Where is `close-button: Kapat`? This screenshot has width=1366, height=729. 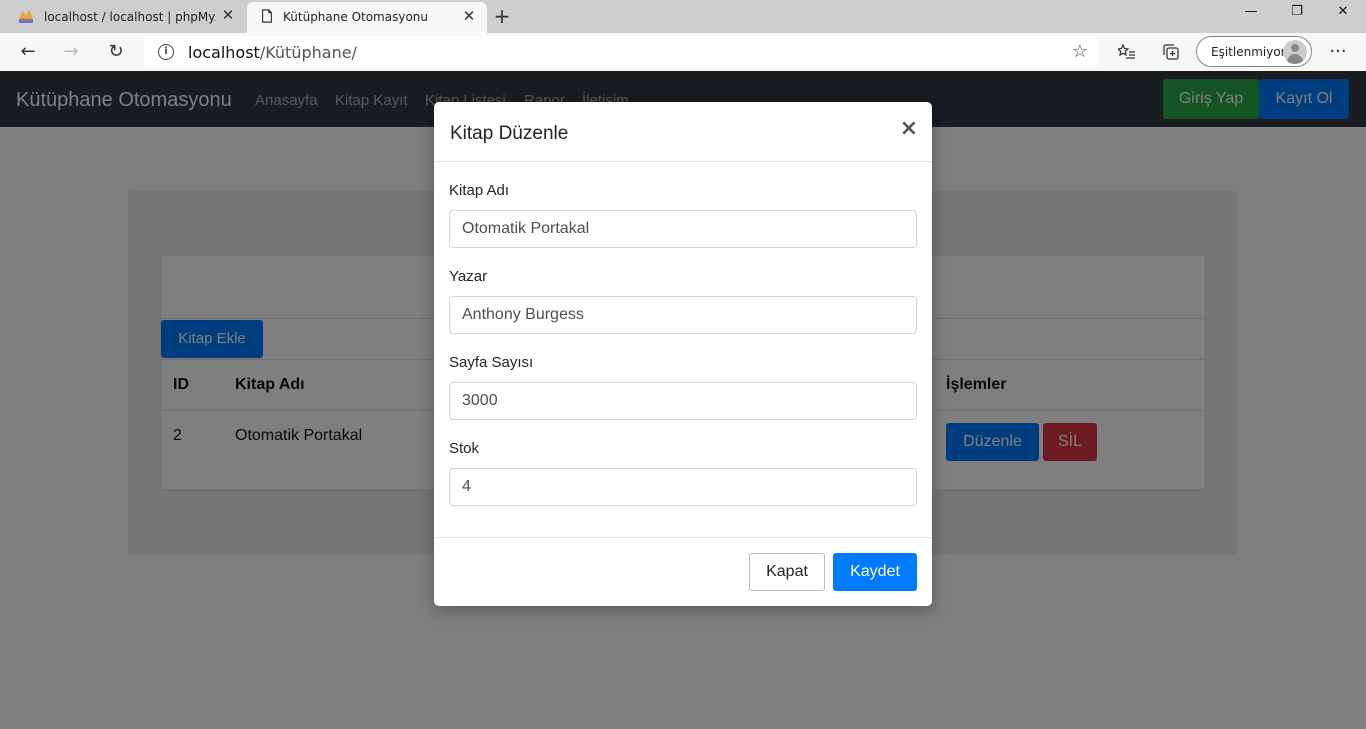 close-button: Kapat is located at coordinates (787, 572).